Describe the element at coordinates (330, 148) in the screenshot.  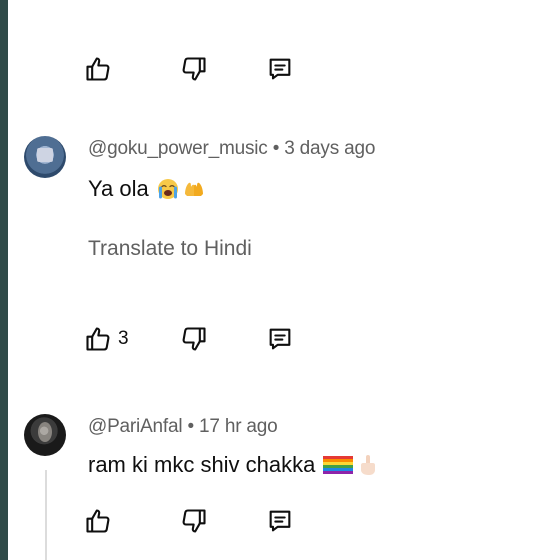
I see `comment-time: 3 days ago` at that location.